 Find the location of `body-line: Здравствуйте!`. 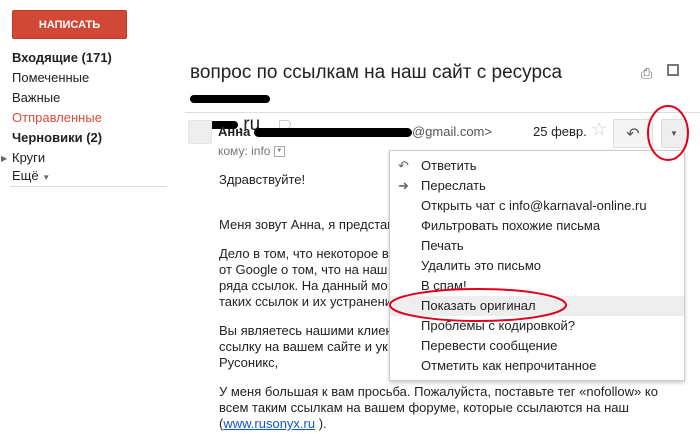

body-line: Здравствуйте! is located at coordinates (262, 179).